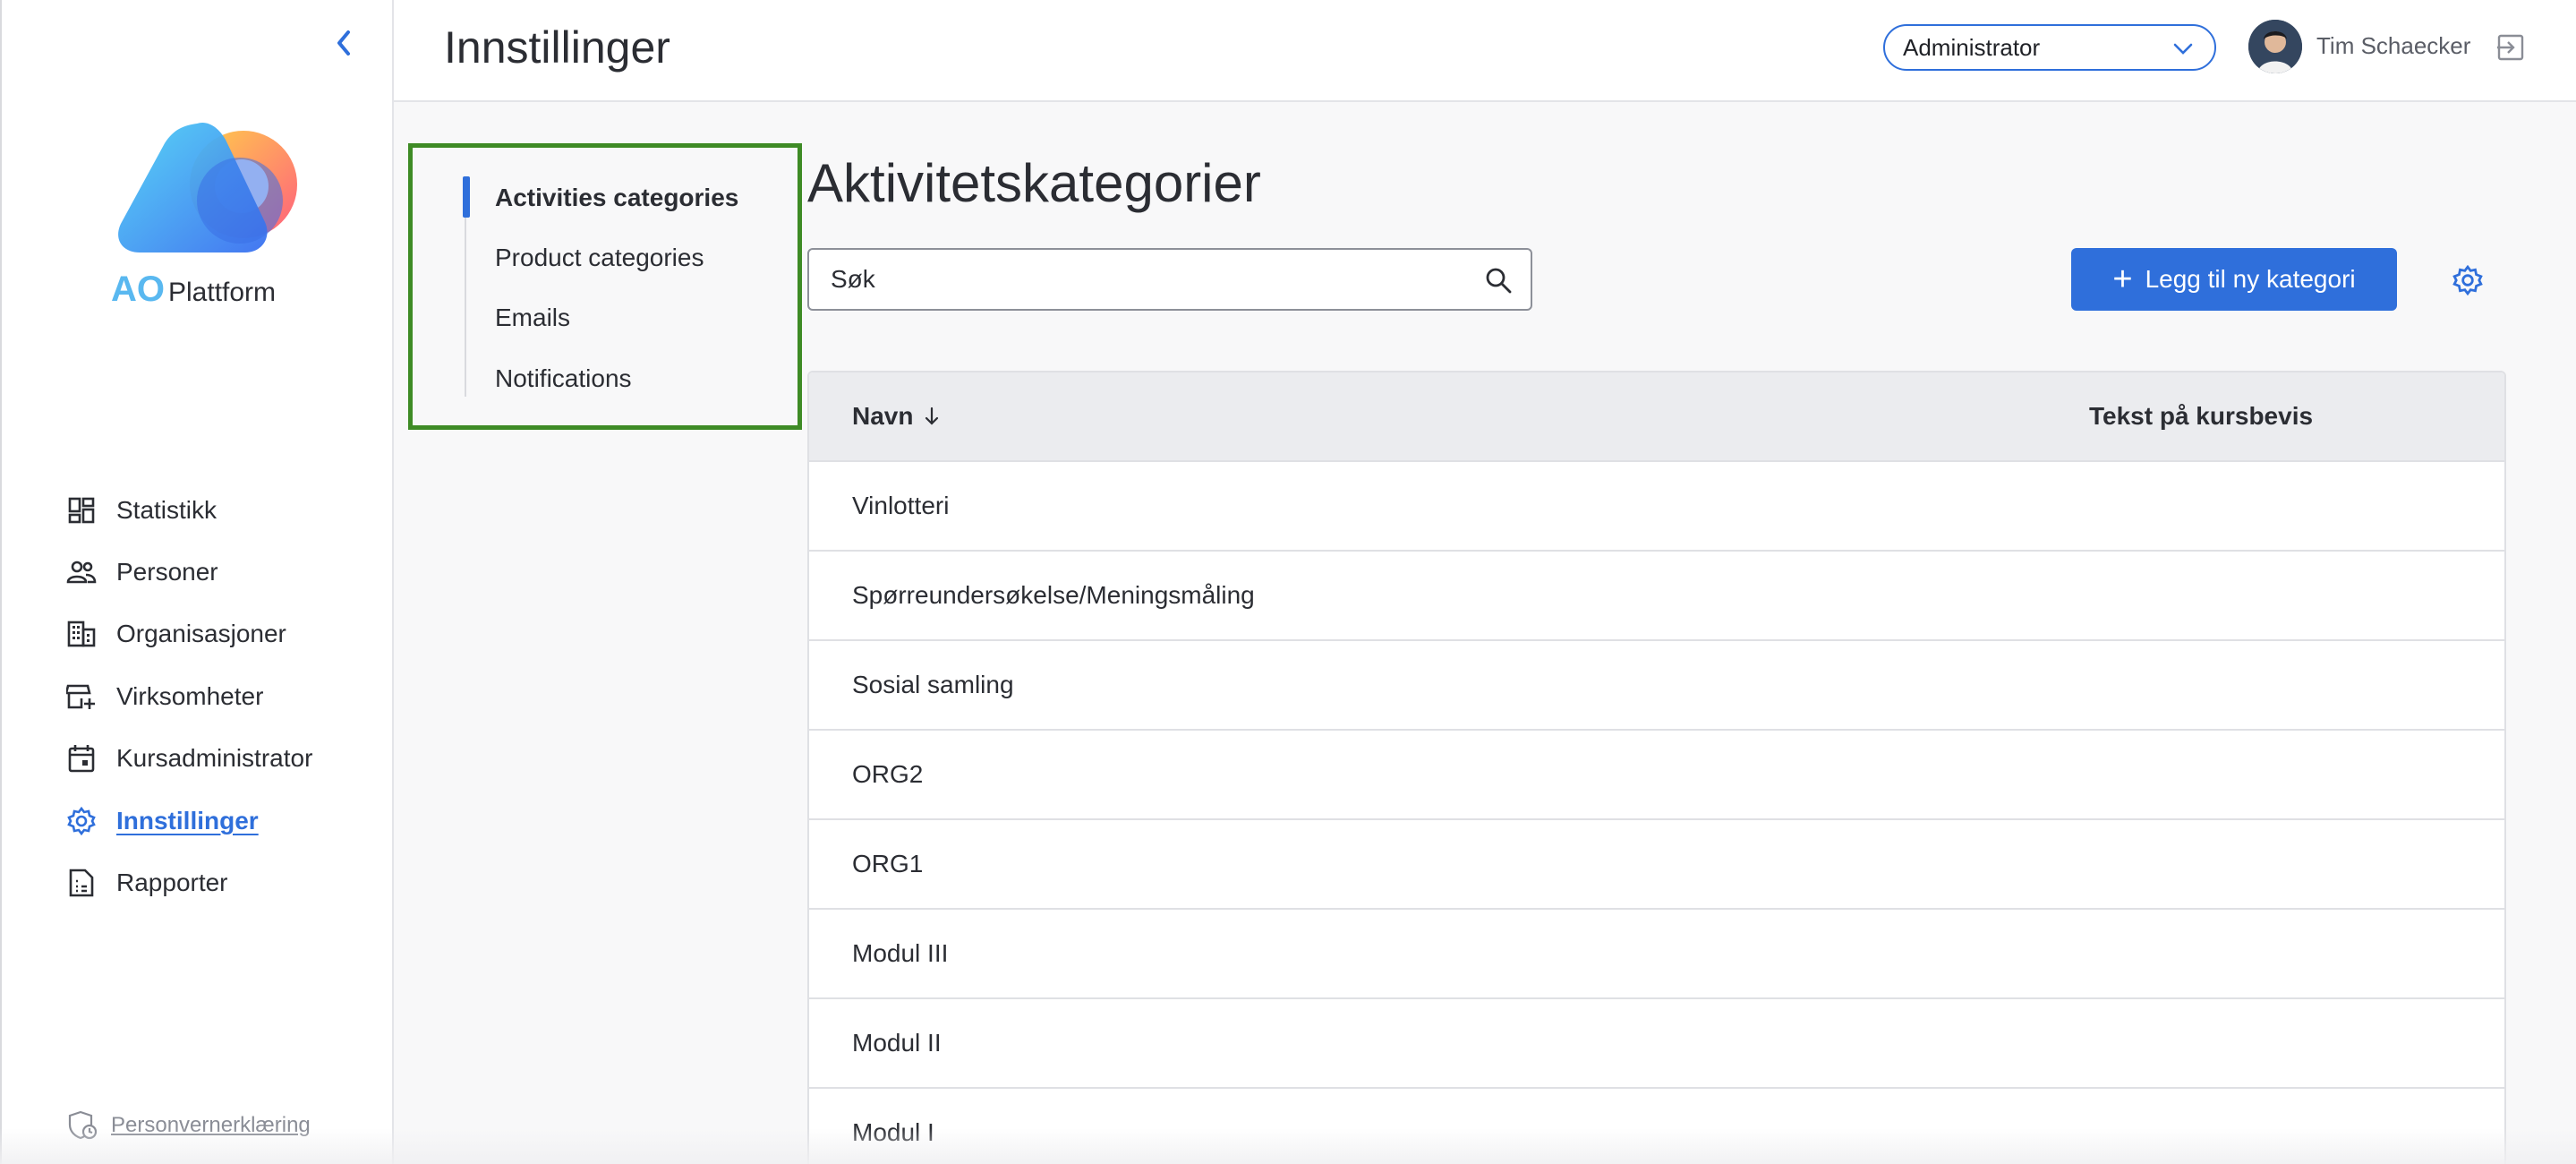 This screenshot has height=1164, width=2576. I want to click on table-cell-navn: Sosial samling, so click(933, 684).